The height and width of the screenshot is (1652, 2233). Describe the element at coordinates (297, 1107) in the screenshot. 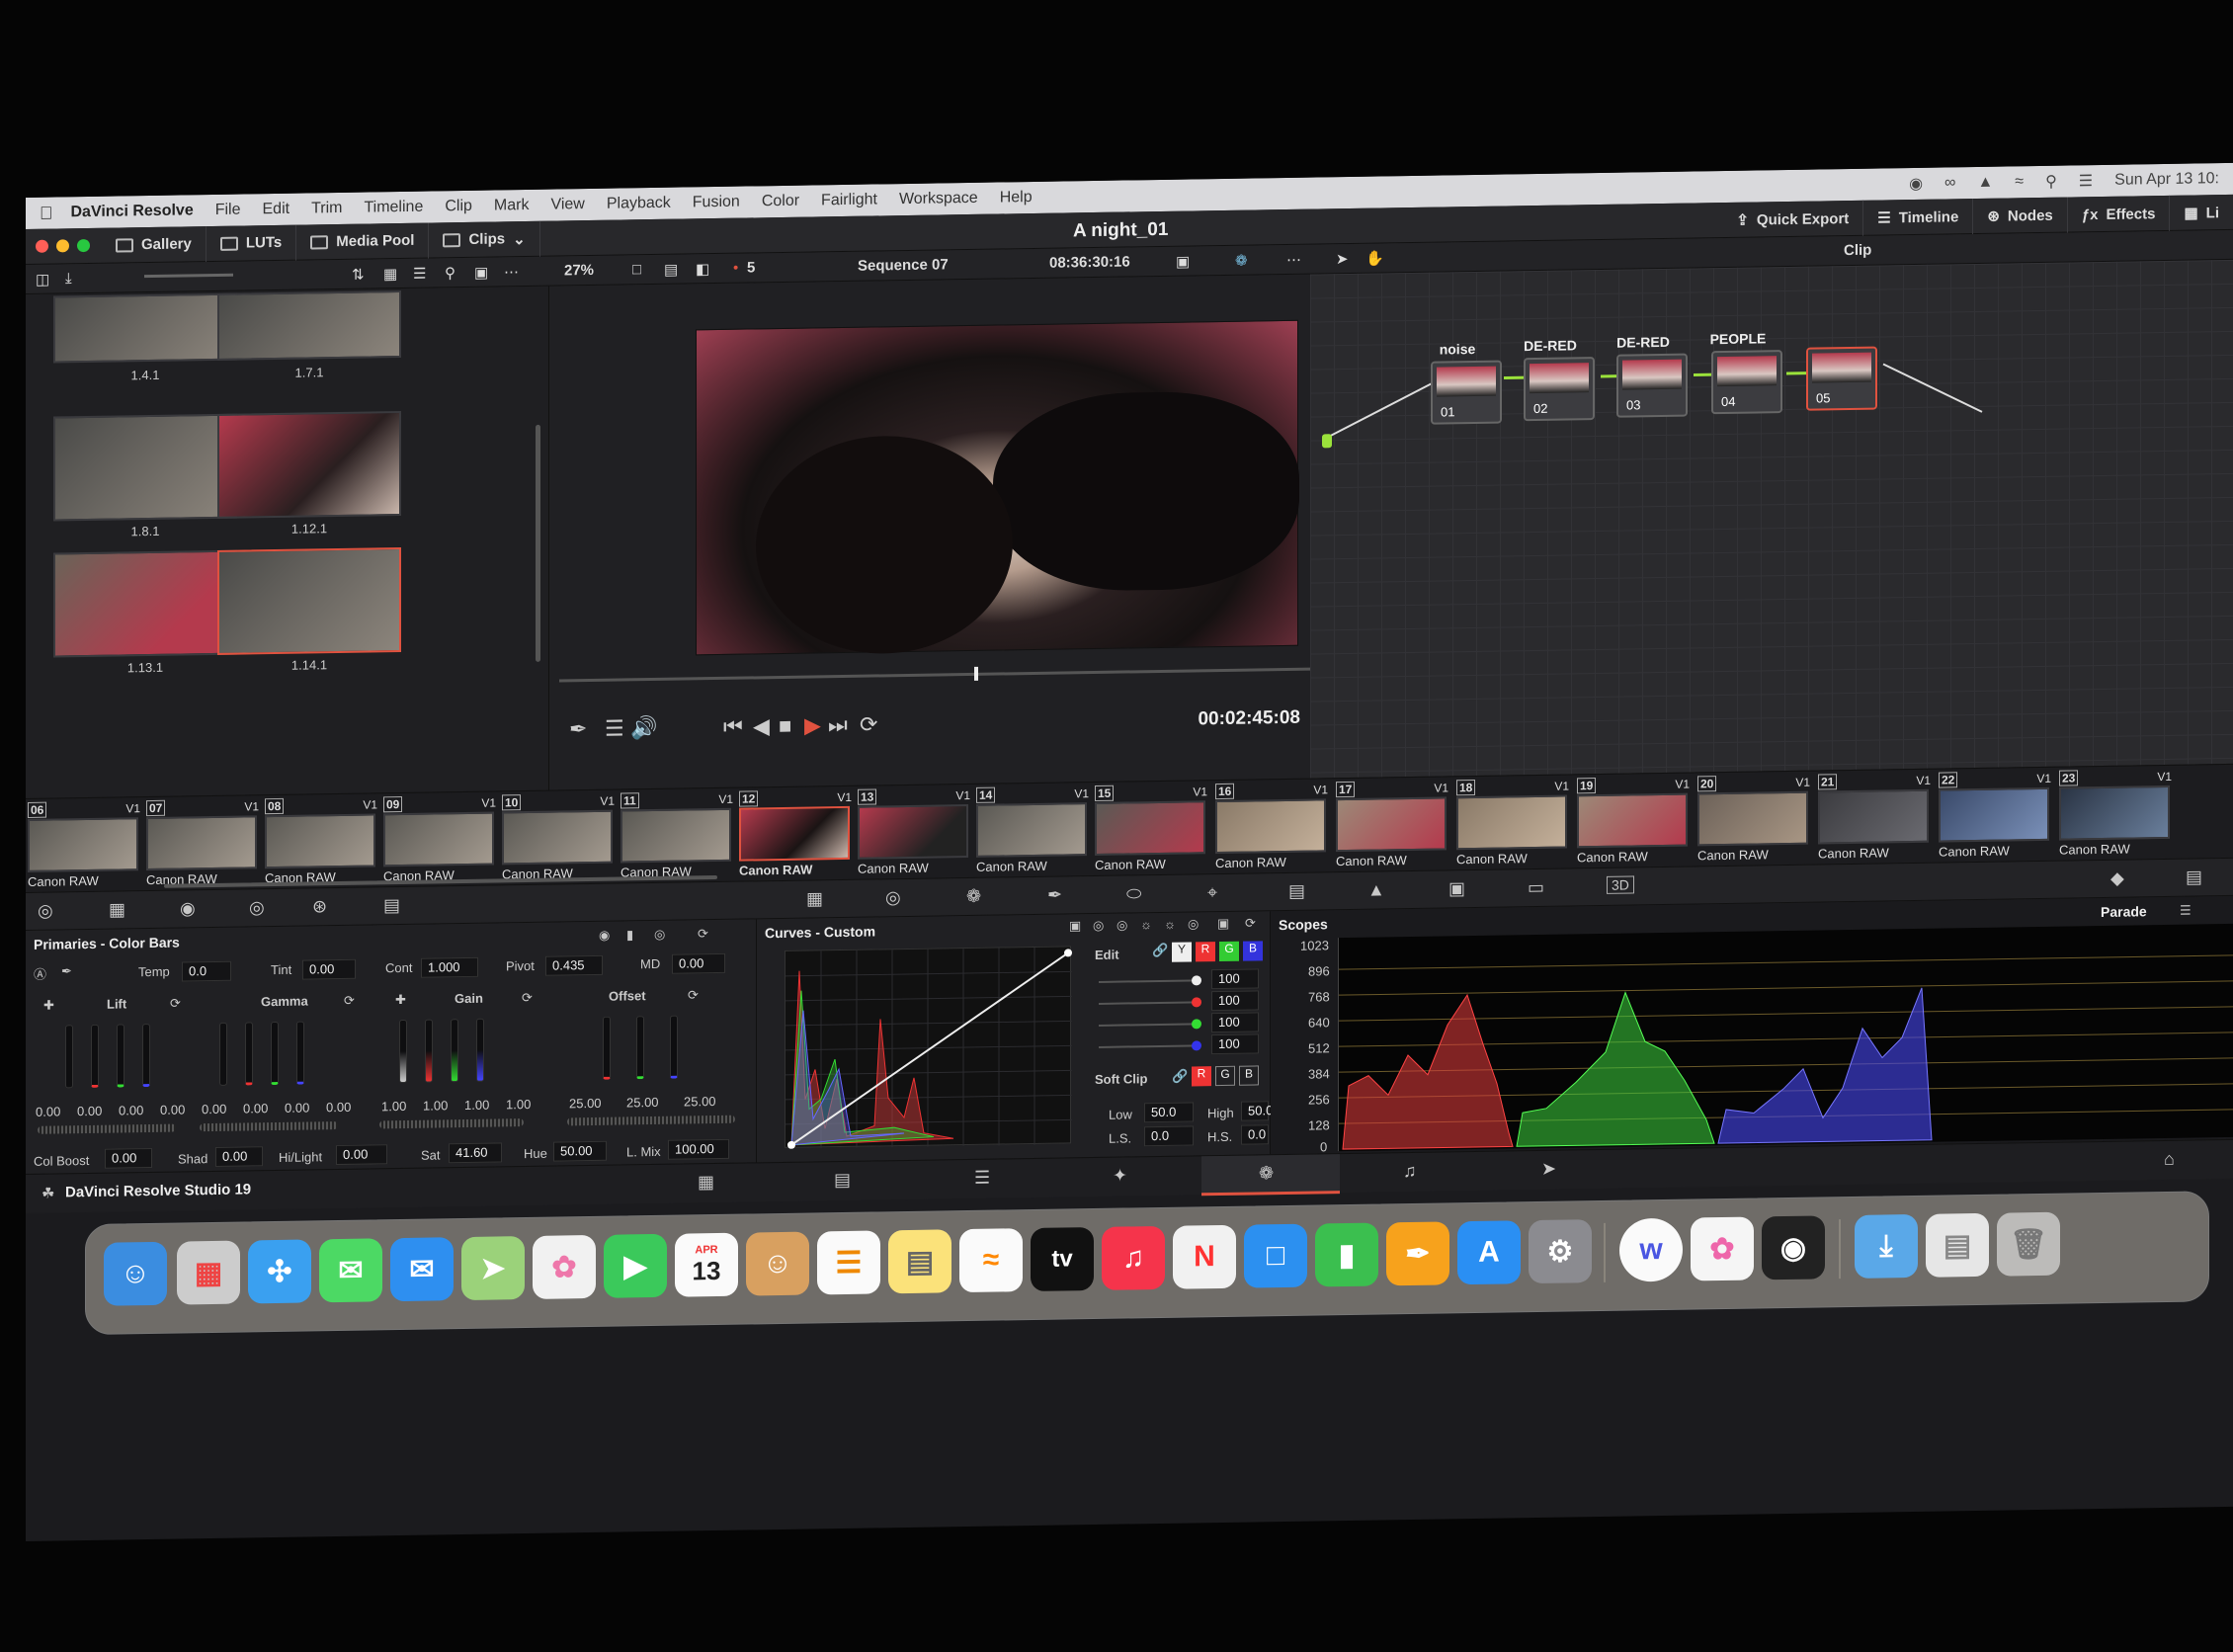

I see `gamma-green-value: 0.00` at that location.